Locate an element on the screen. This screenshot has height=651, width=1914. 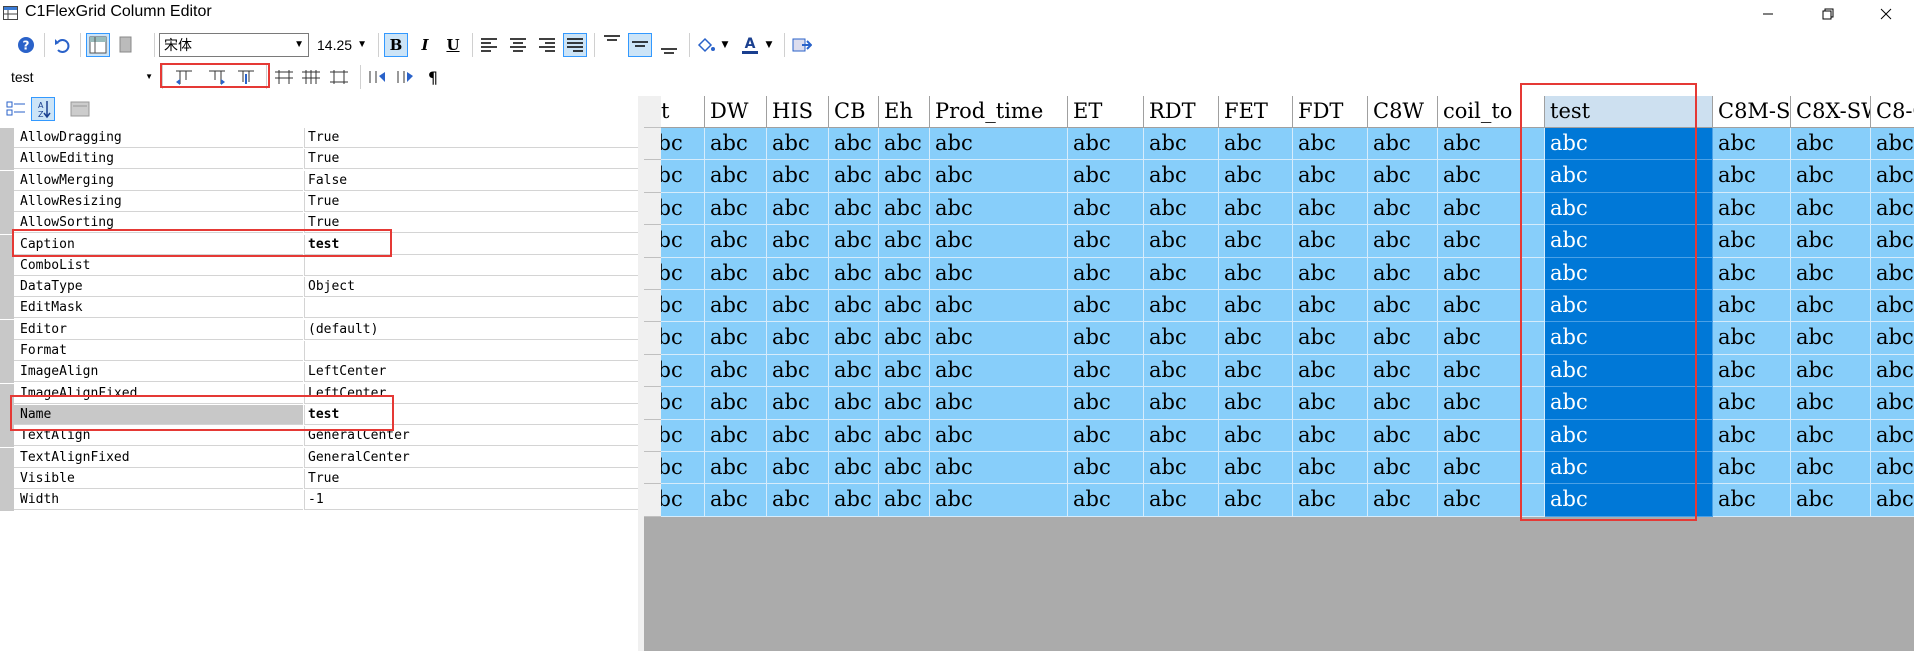
grid-column-header: C8M-SW is located at coordinates (1752, 112).